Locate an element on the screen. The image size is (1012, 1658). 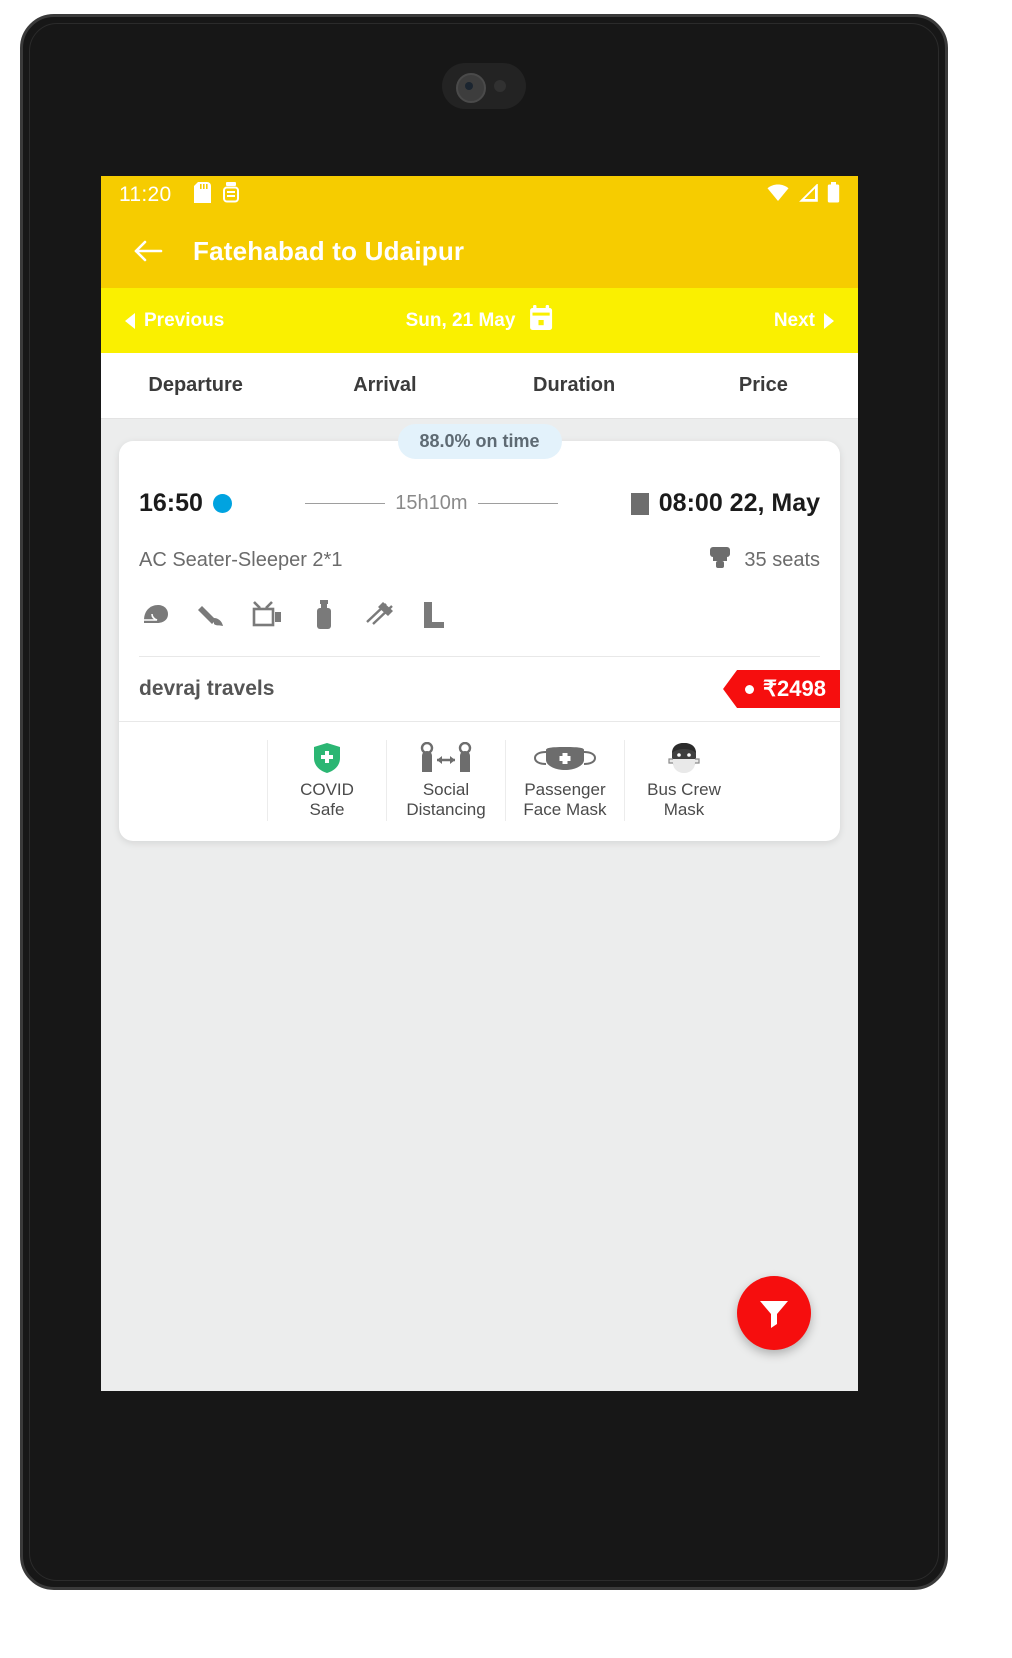
bus-type-label: AC Seater-Sleeper 2*1 is located at coordinates (241, 559).